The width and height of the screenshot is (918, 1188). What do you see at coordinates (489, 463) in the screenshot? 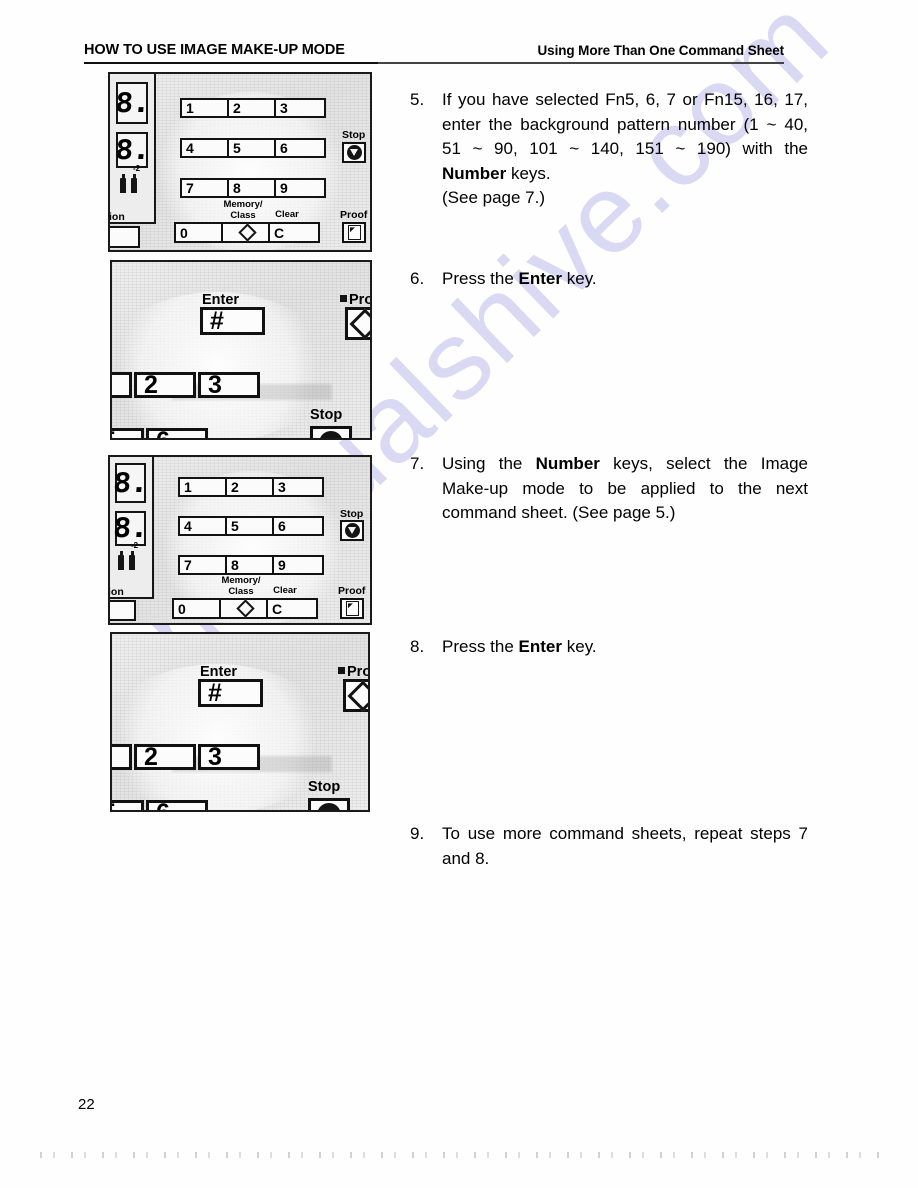
I see `step-text-part-1: Using the` at bounding box center [489, 463].